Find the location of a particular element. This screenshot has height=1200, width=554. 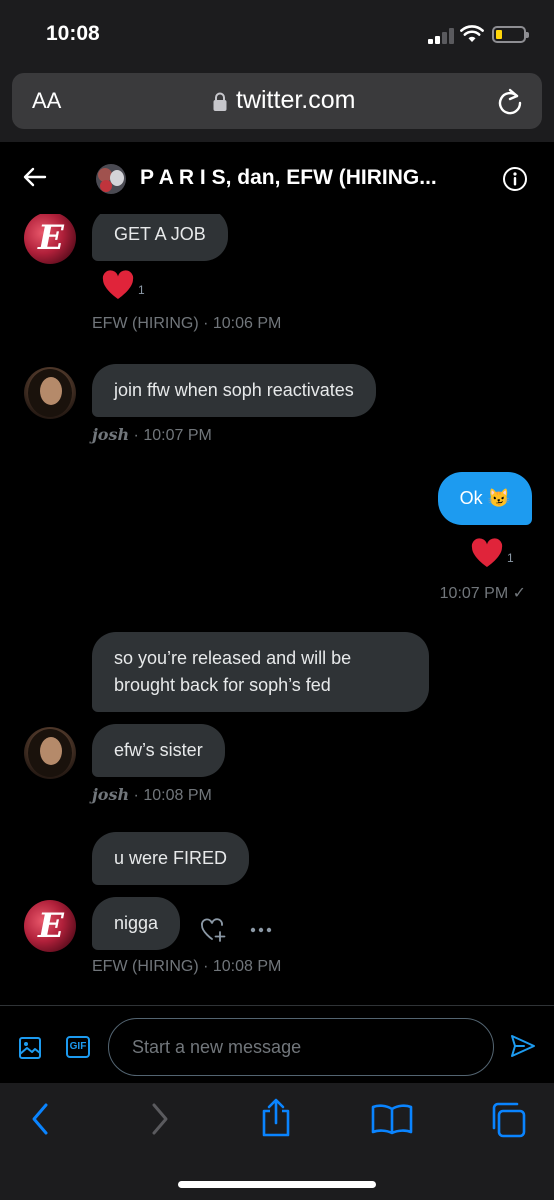

message-bubble: efw’s sister is located at coordinates (158, 750).